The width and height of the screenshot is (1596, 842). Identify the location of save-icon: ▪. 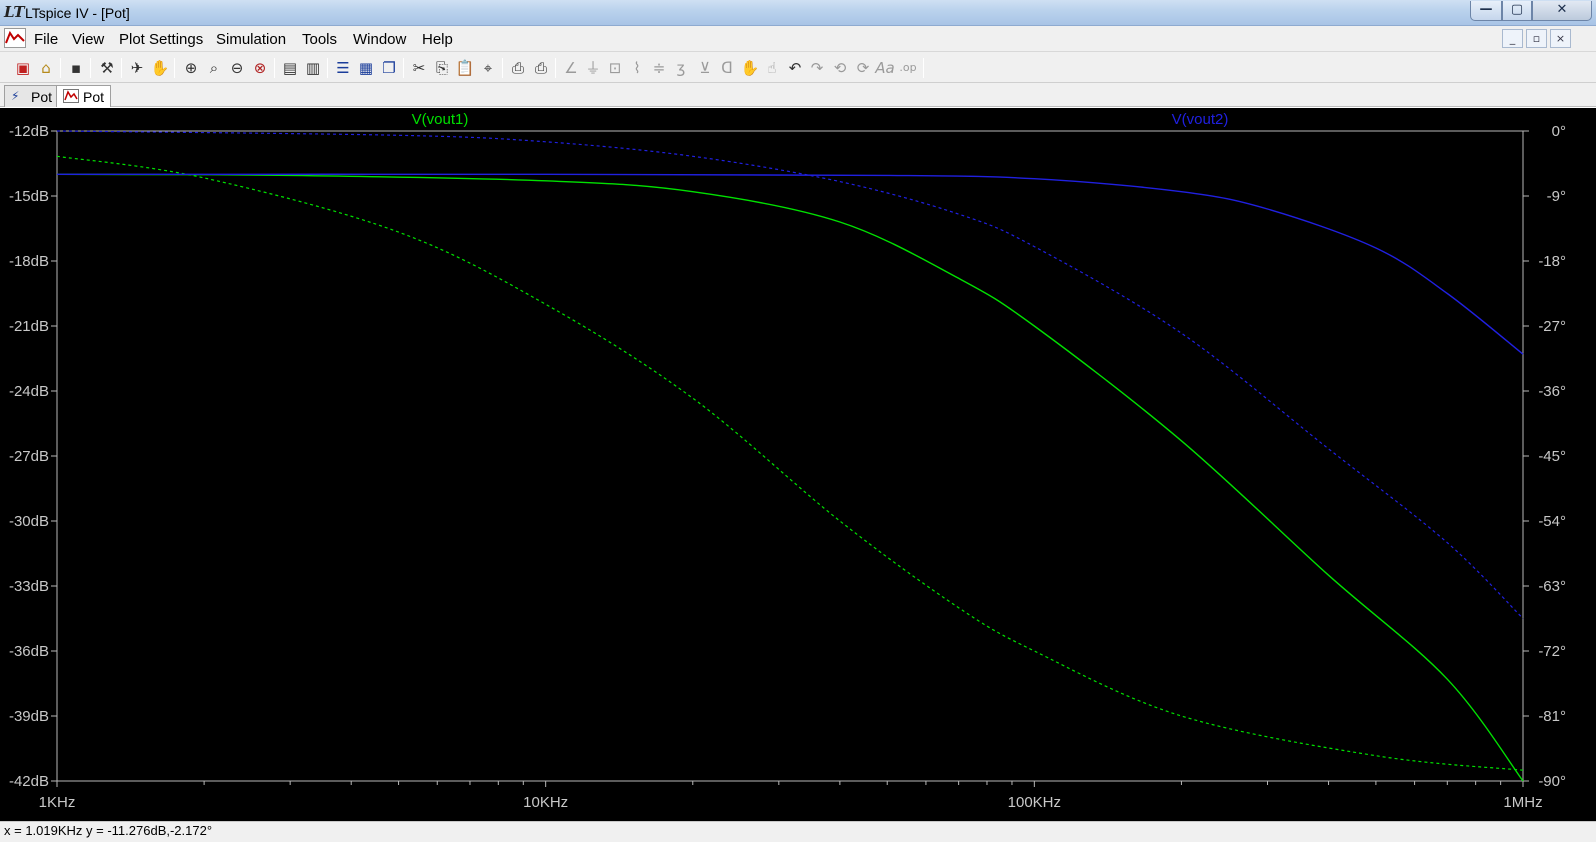
(76, 68).